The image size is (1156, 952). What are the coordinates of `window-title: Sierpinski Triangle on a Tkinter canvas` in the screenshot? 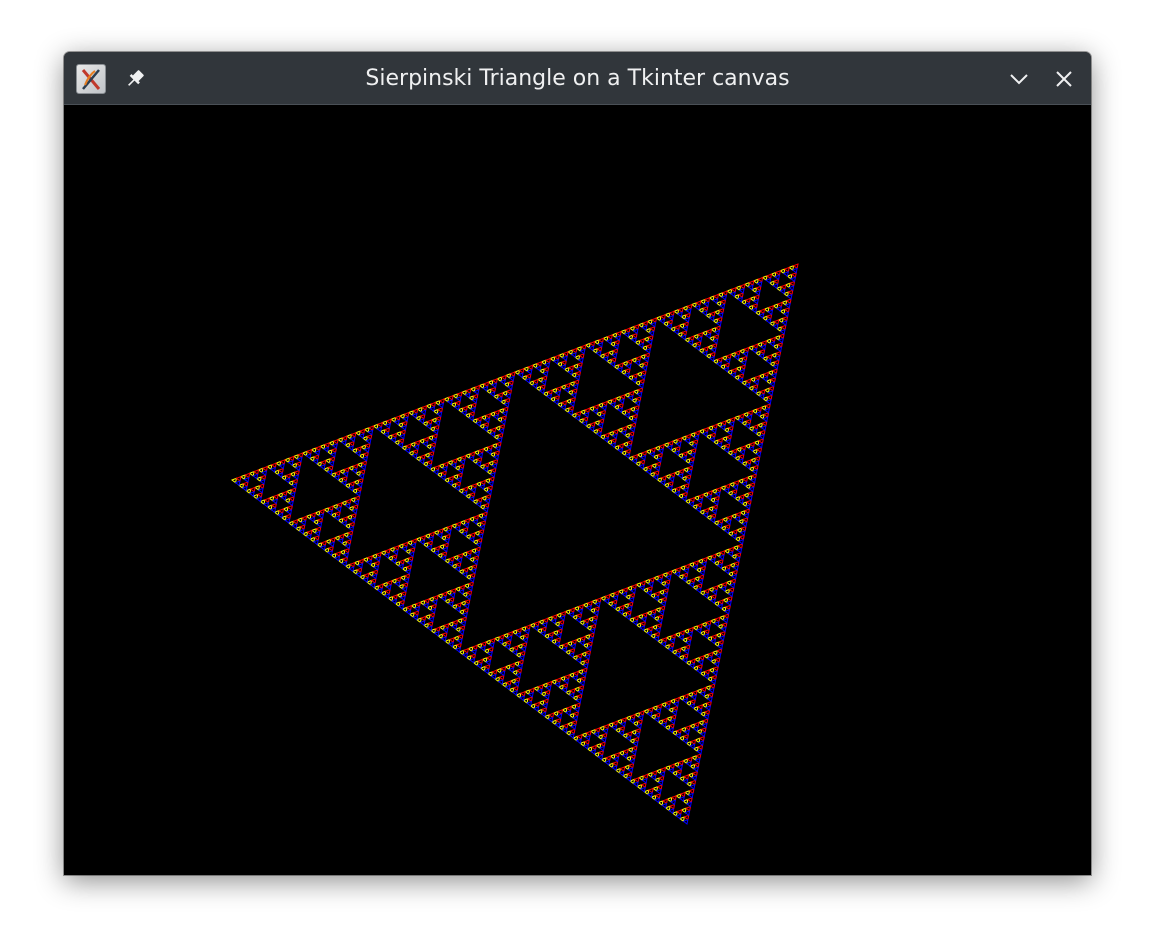 It's located at (577, 78).